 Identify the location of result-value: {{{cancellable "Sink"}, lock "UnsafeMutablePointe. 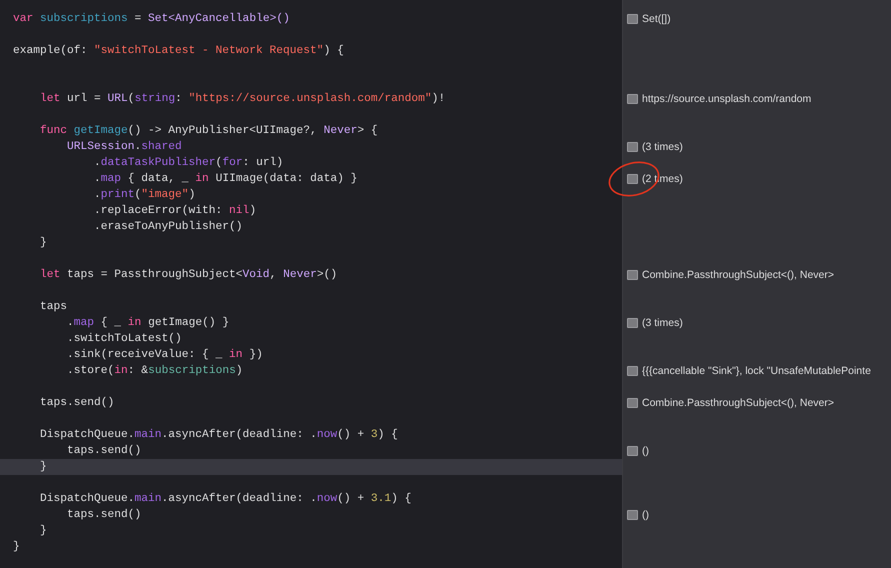
(756, 371).